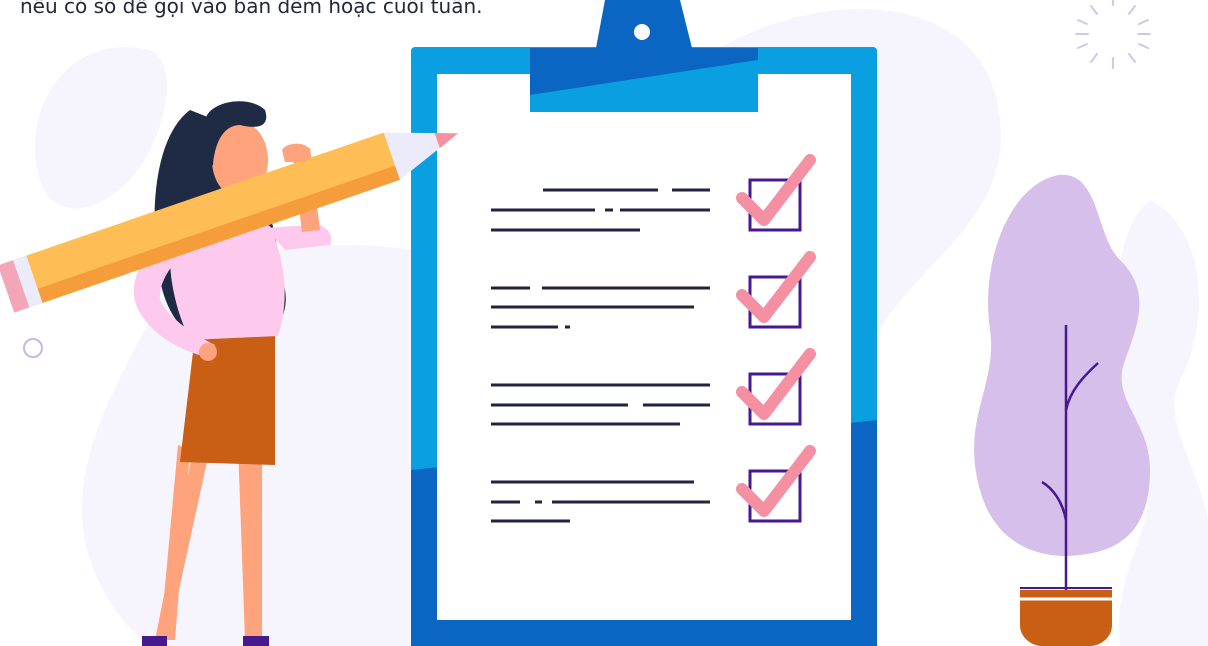 The image size is (1208, 646). What do you see at coordinates (256, 641) in the screenshot?
I see `shoe-right` at bounding box center [256, 641].